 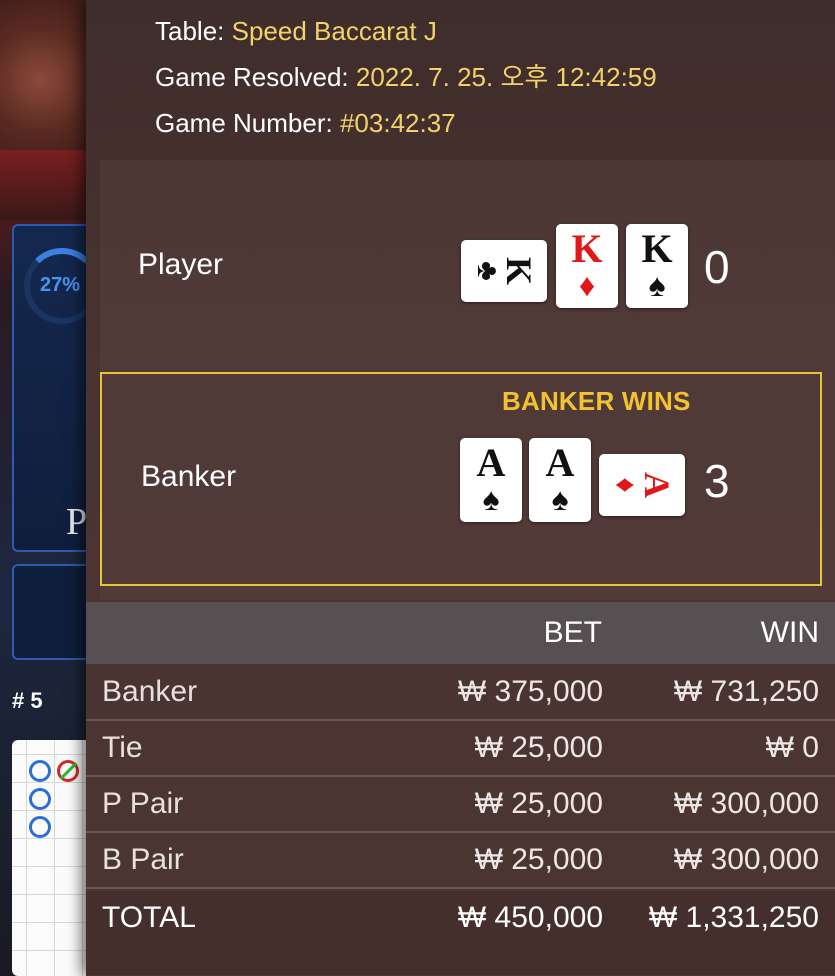 I want to click on win-column-header: WIN, so click(x=789, y=632).